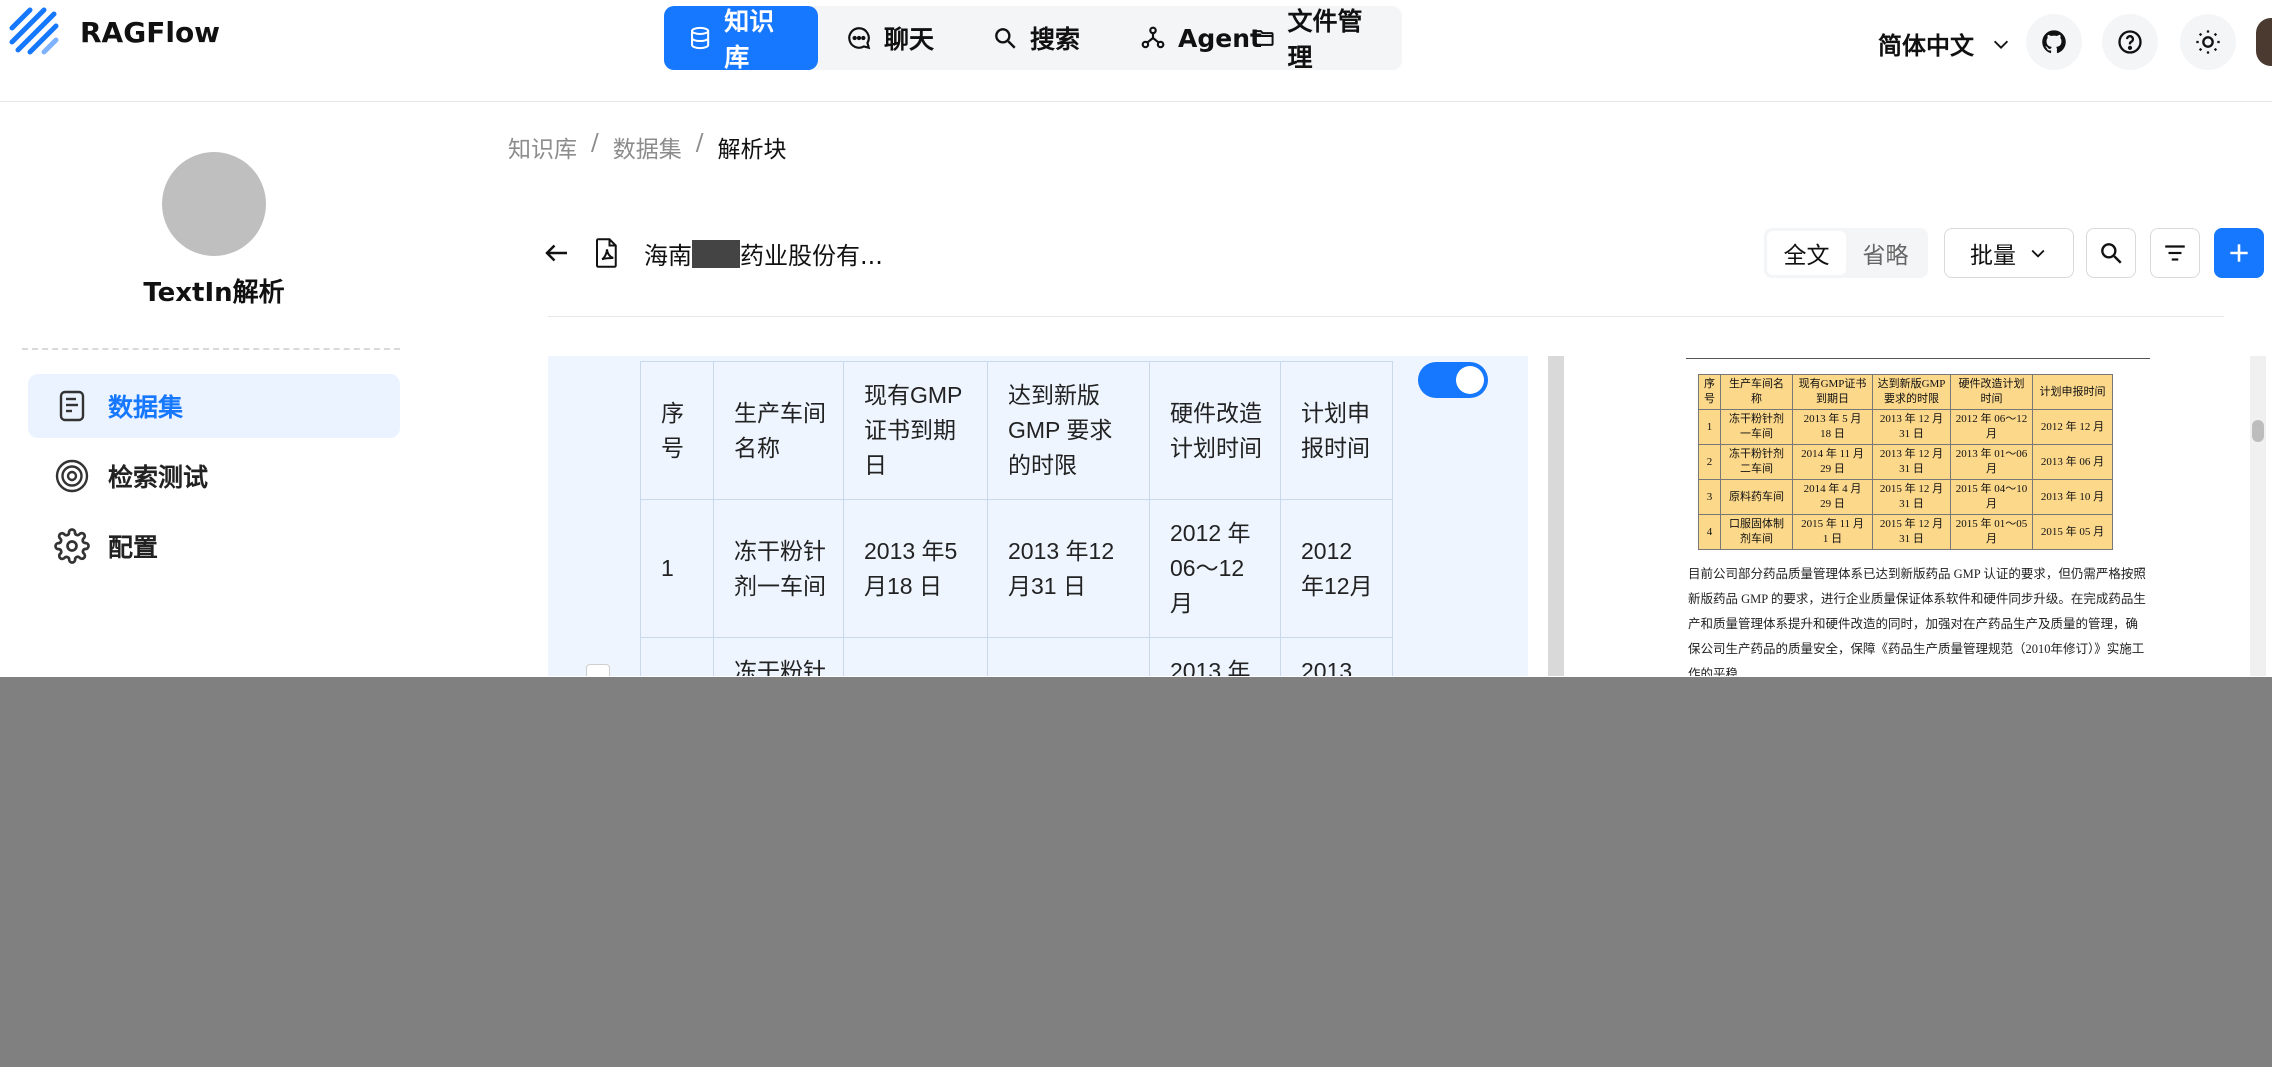 The image size is (2272, 1067). What do you see at coordinates (2072, 497) in the screenshot?
I see `preview-cell: 2013 年 10 月` at bounding box center [2072, 497].